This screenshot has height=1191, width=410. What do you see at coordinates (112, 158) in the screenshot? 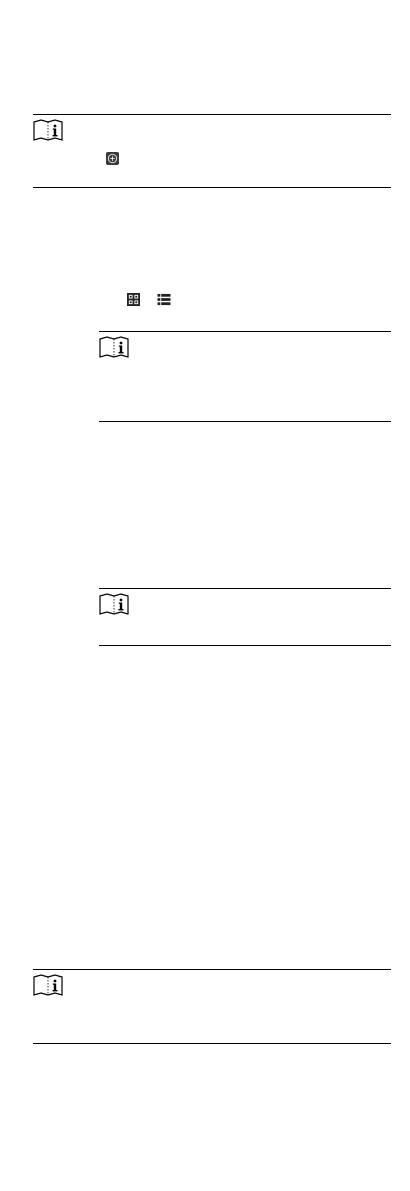
I see `add-circle-icon` at bounding box center [112, 158].